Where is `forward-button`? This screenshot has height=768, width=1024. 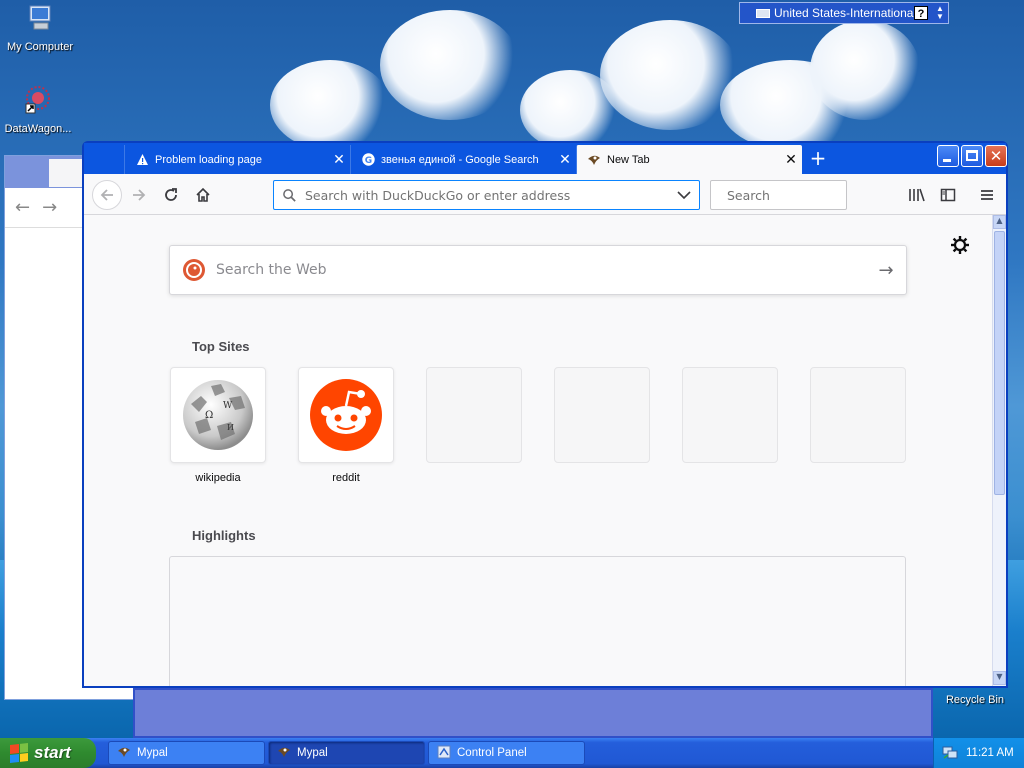 forward-button is located at coordinates (139, 195).